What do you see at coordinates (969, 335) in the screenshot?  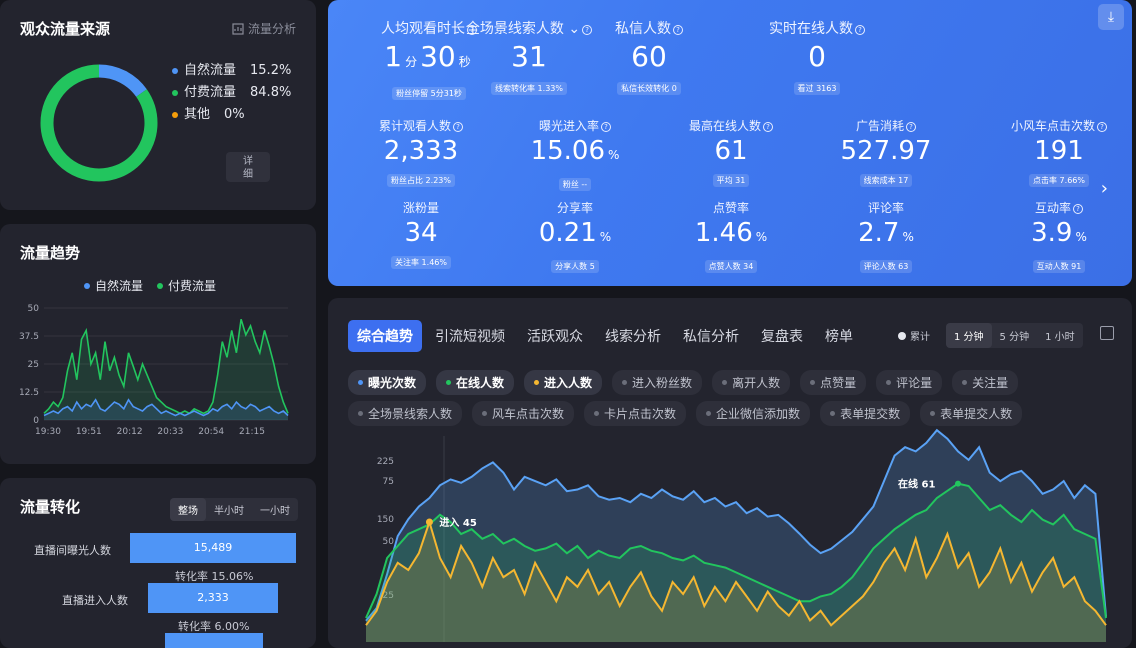 I see `interval-option: 1 分钟` at bounding box center [969, 335].